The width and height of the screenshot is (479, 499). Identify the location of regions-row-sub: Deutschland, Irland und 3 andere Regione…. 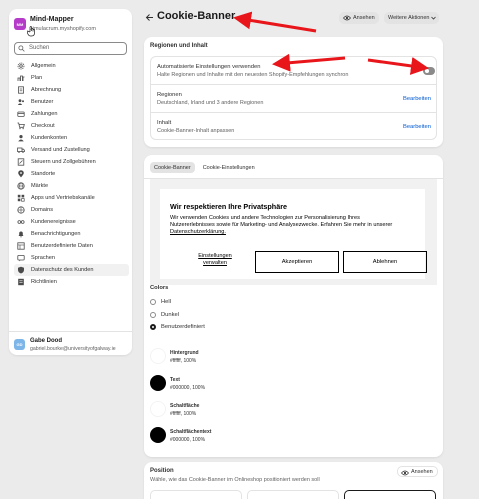
(210, 103).